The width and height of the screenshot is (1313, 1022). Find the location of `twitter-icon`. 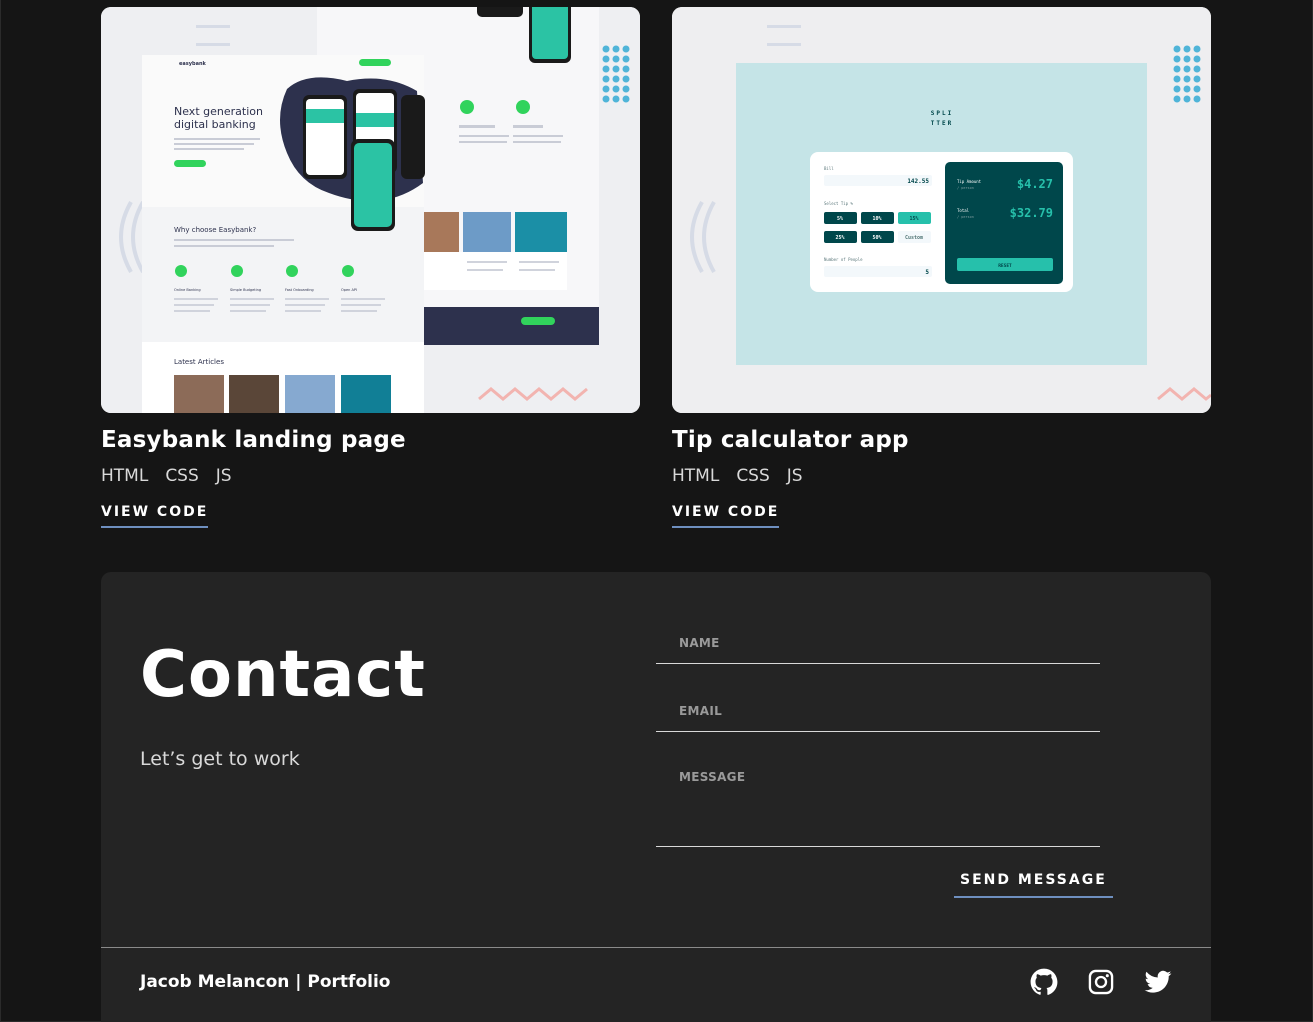

twitter-icon is located at coordinates (1158, 982).